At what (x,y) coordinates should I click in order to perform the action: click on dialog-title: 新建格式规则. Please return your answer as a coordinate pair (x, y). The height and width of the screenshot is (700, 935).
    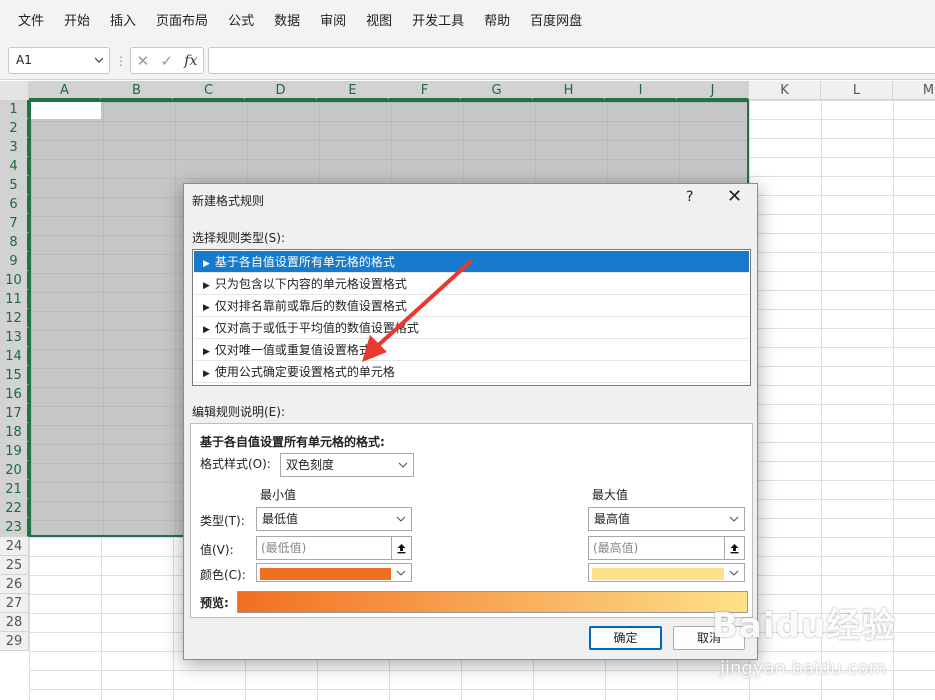
    Looking at the image, I should click on (228, 201).